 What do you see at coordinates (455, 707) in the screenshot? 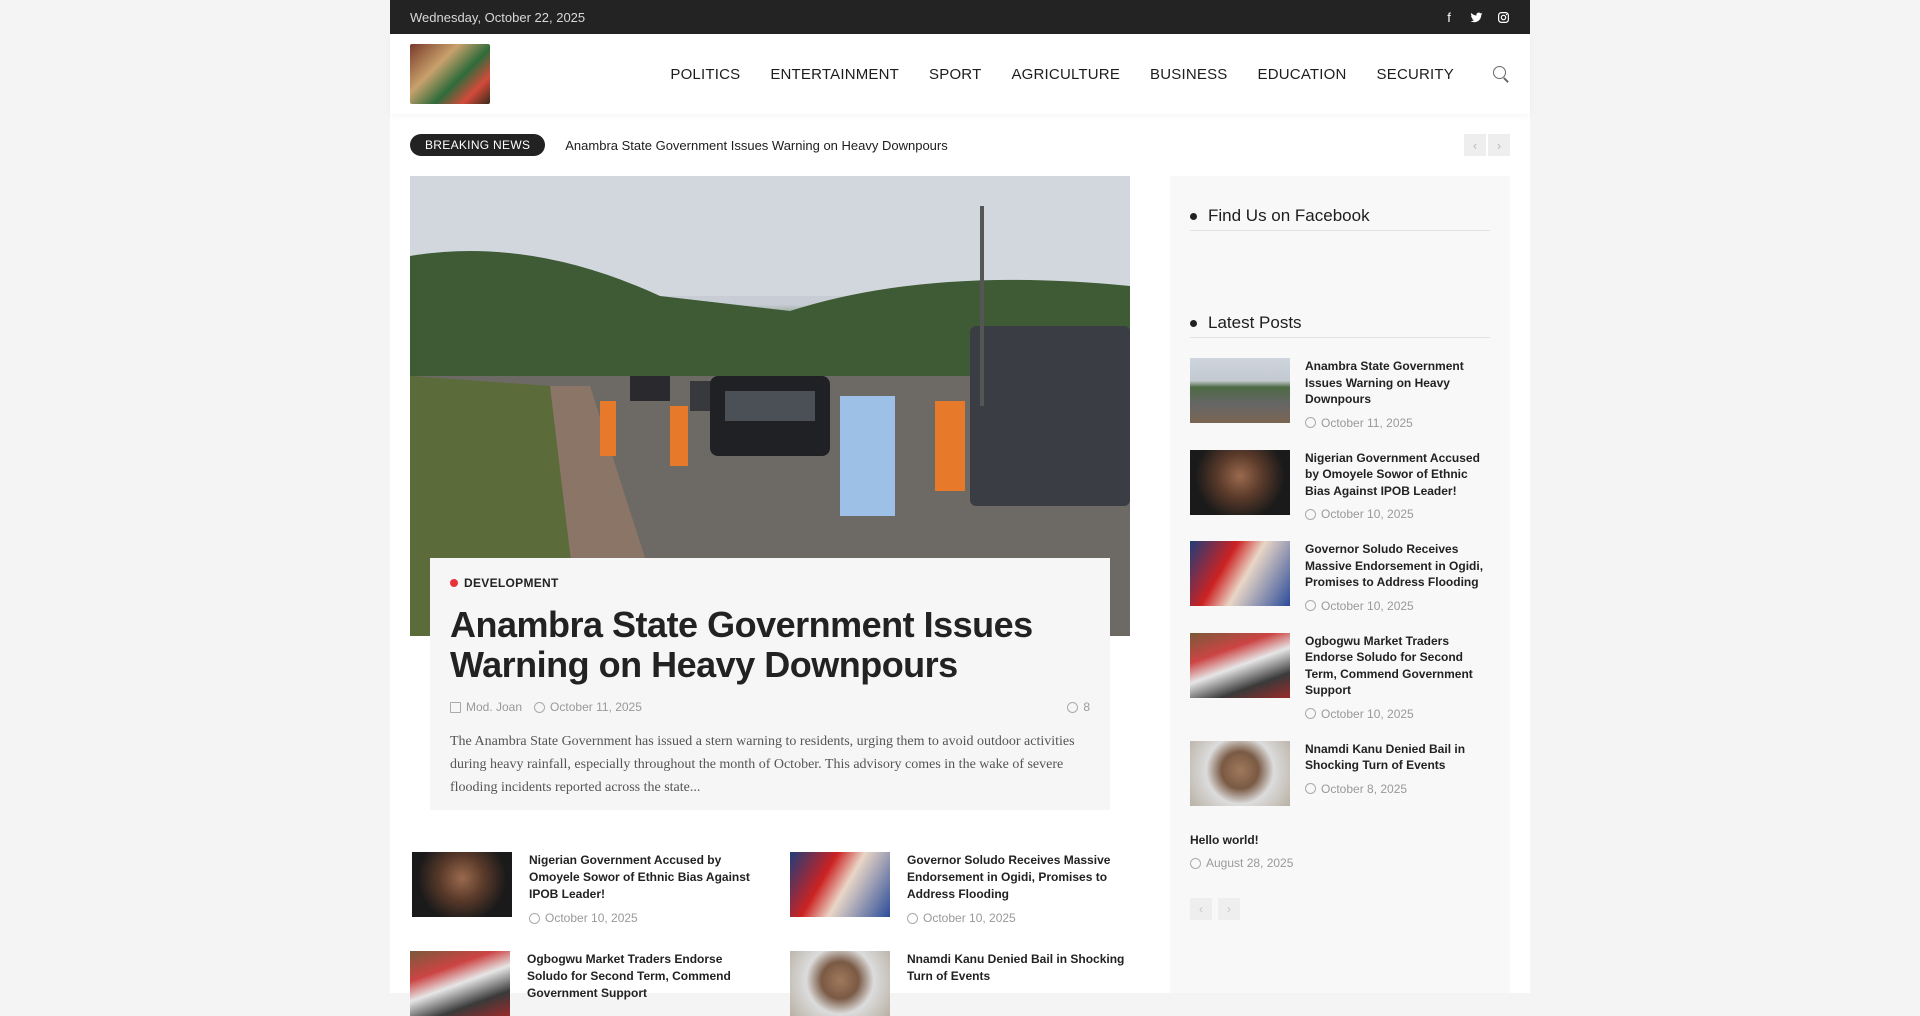
I see `author-icon` at bounding box center [455, 707].